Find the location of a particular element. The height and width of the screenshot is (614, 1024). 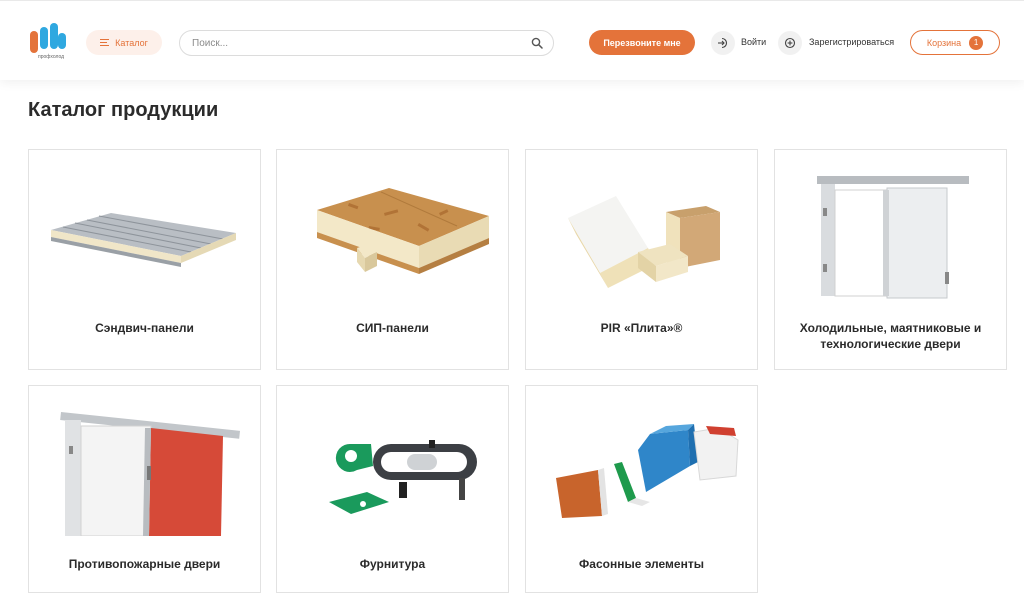

product-card-hardware: Фурнитура is located at coordinates (392, 489).